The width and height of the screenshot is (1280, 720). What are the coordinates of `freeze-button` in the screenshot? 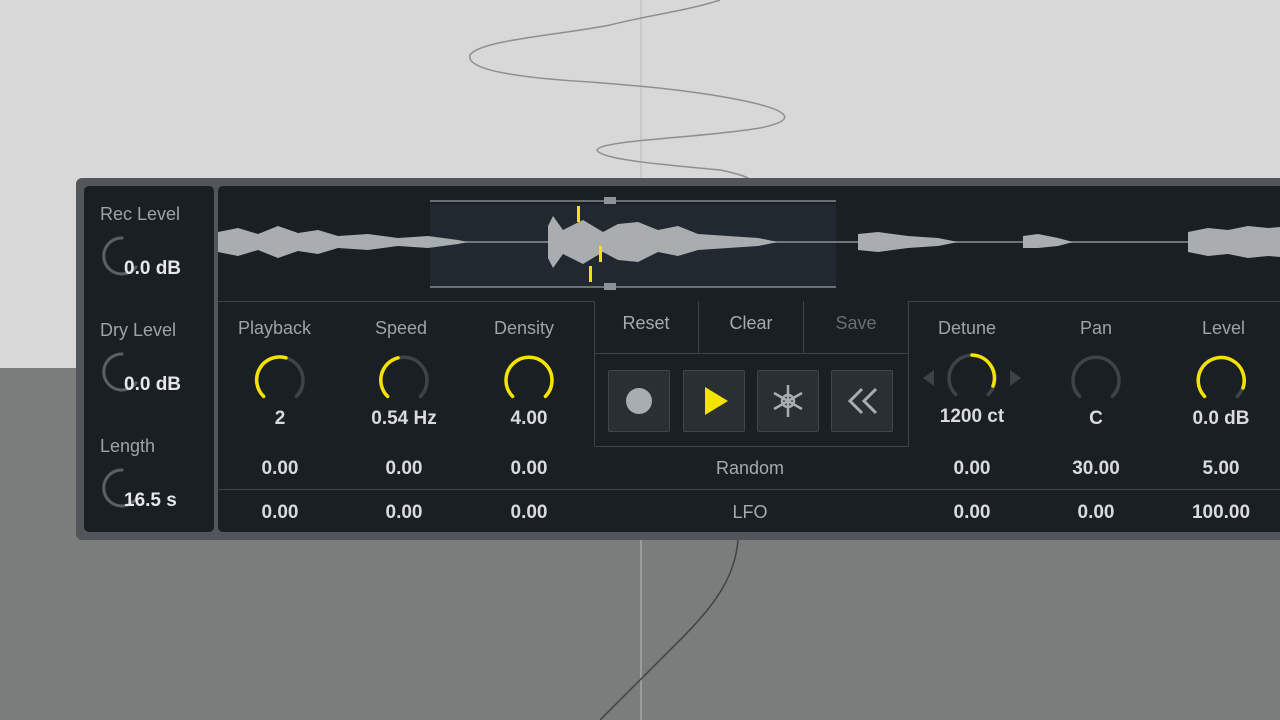 It's located at (788, 401).